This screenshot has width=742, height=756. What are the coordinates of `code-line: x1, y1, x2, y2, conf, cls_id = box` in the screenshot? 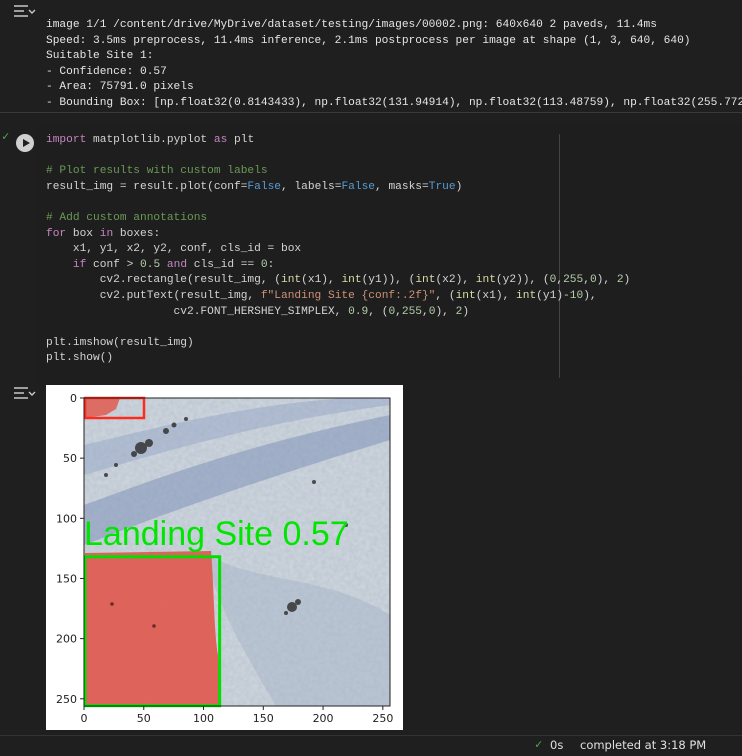 It's located at (174, 249).